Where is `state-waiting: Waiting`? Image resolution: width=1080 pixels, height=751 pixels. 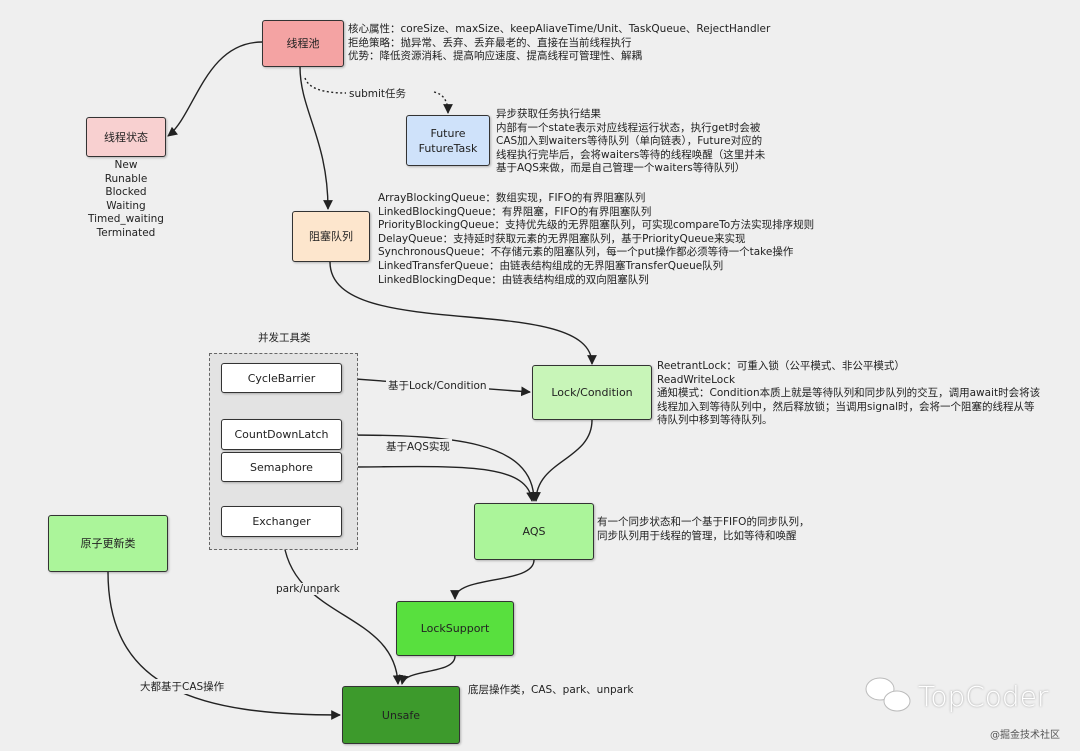 state-waiting: Waiting is located at coordinates (126, 205).